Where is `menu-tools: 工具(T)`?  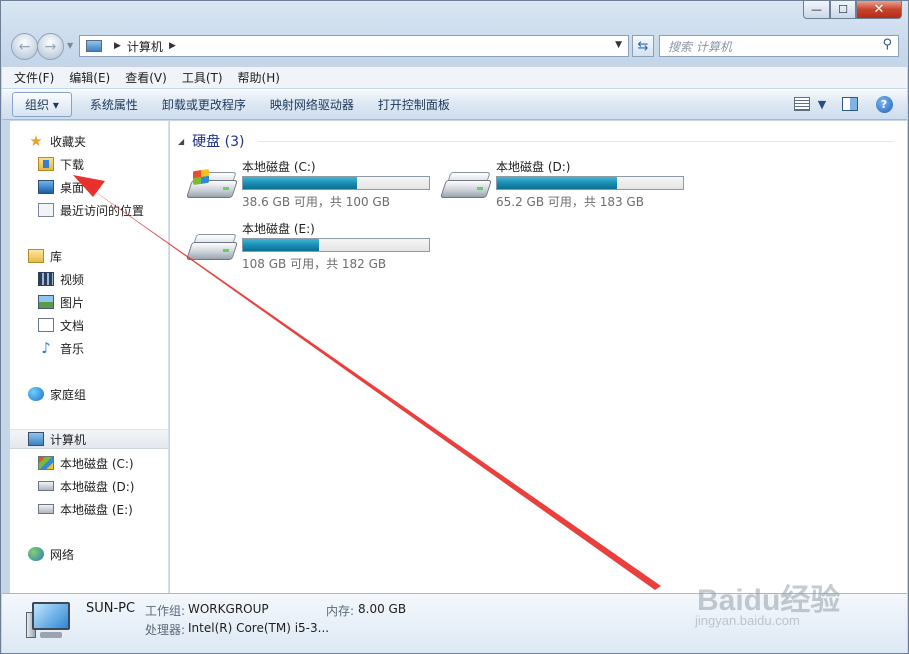 menu-tools: 工具(T) is located at coordinates (202, 77).